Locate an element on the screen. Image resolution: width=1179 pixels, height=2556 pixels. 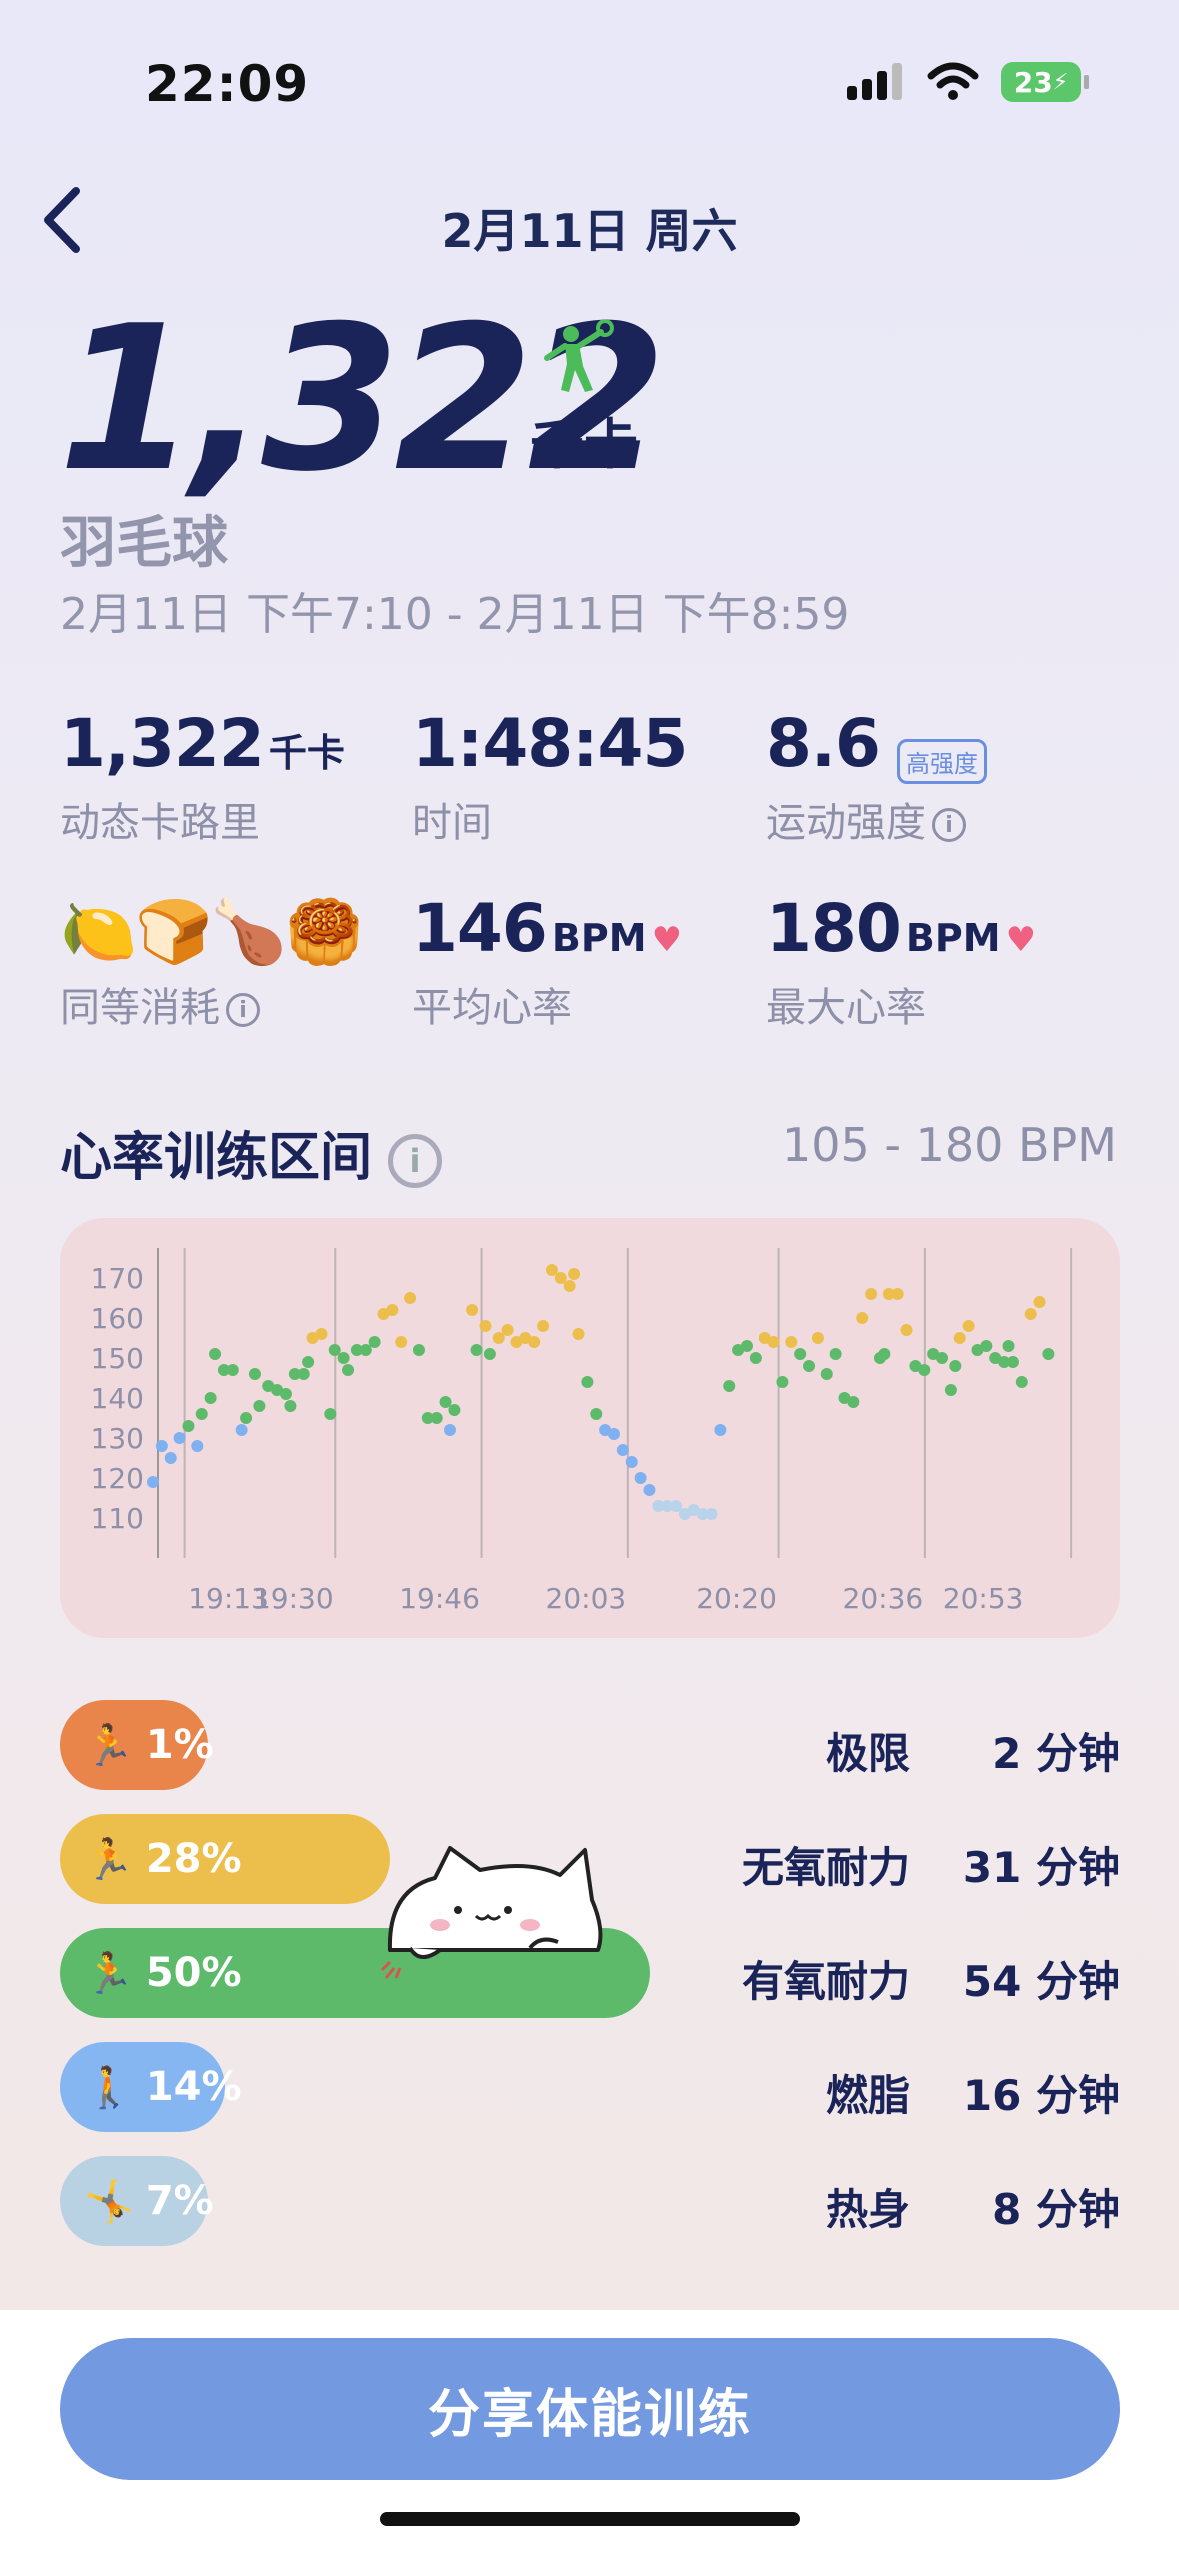
zone-name: 燃脂 is located at coordinates (867, 2095).